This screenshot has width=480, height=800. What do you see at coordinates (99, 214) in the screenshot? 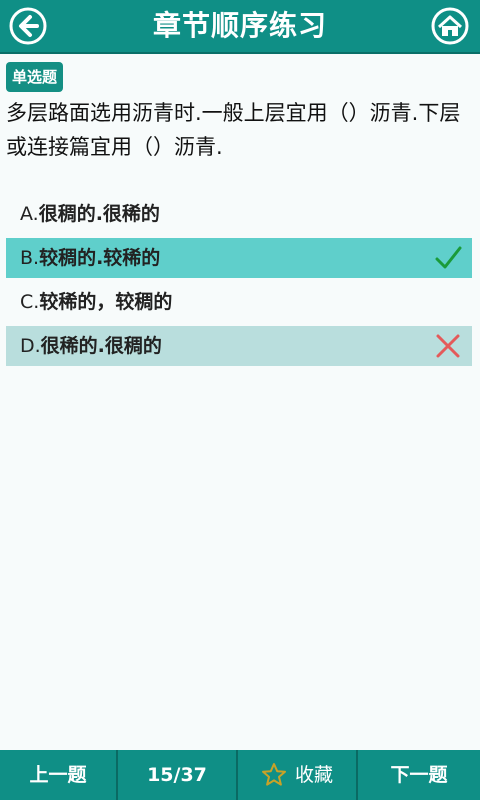
I see `option-text: 很稠的.很稀的` at bounding box center [99, 214].